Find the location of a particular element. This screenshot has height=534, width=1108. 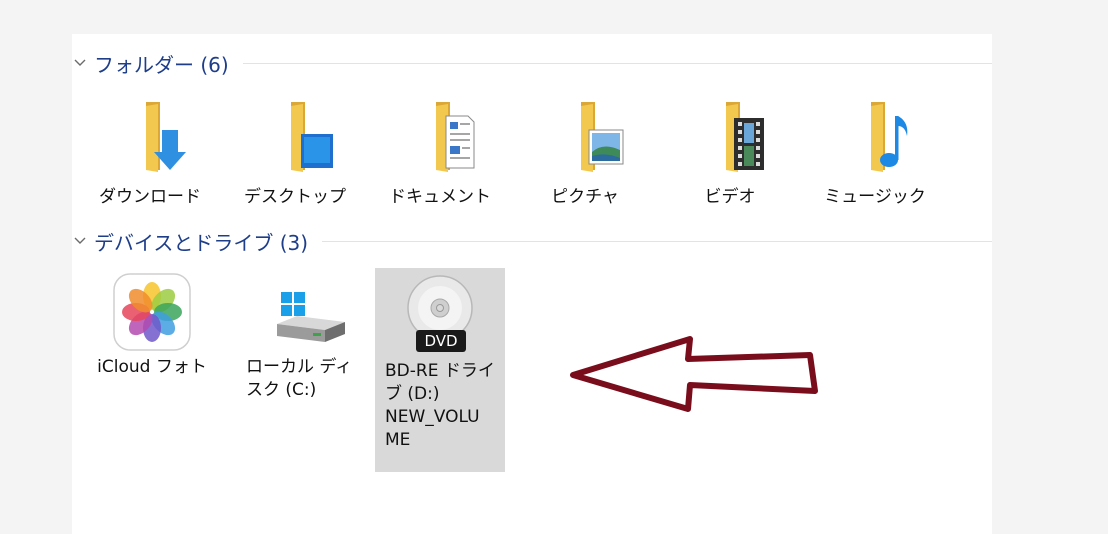

folder-label: ミュージック is located at coordinates (875, 197).